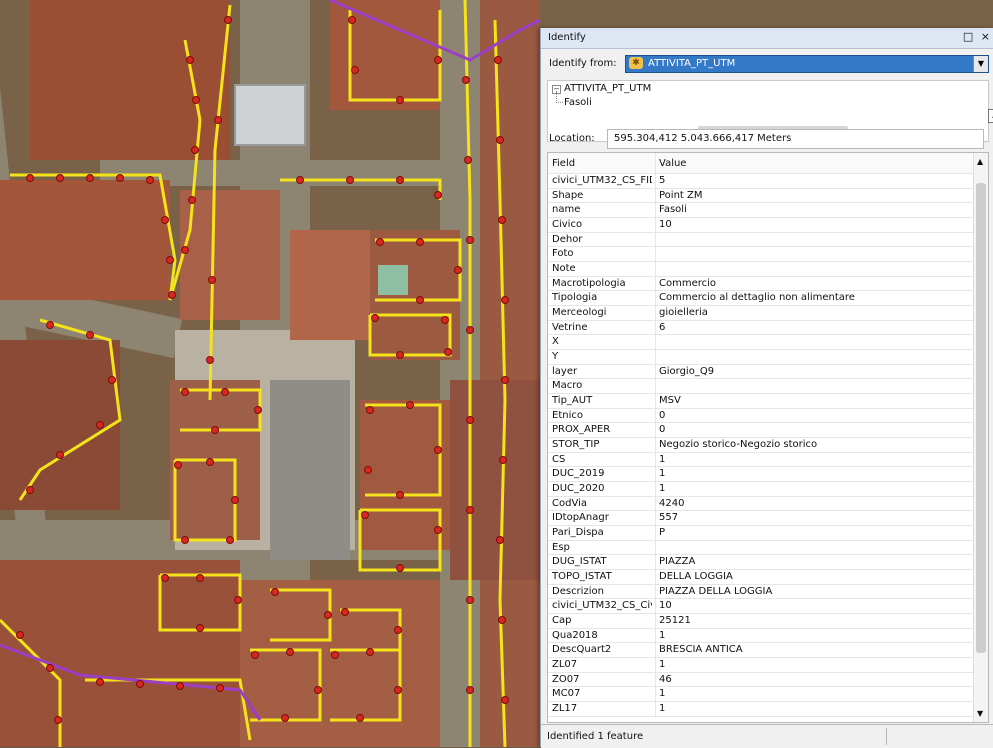  I want to click on table-row: name Fasoli, so click(763, 210).